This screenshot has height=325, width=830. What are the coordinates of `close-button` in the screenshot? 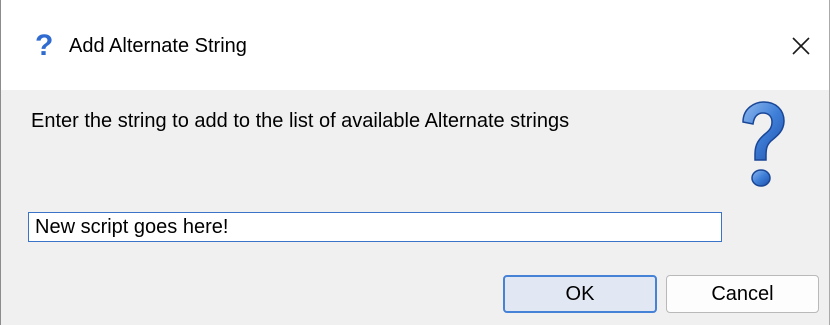 It's located at (801, 46).